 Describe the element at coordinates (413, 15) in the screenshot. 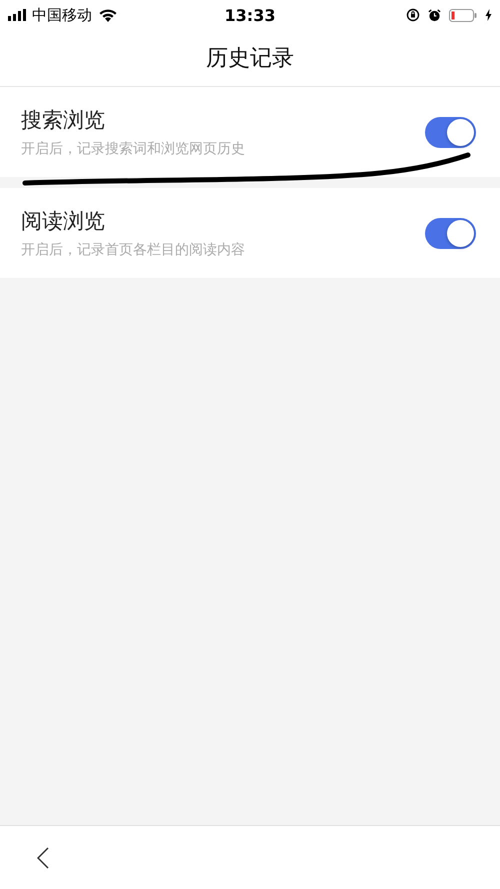

I see `rotation-lock-icon` at that location.